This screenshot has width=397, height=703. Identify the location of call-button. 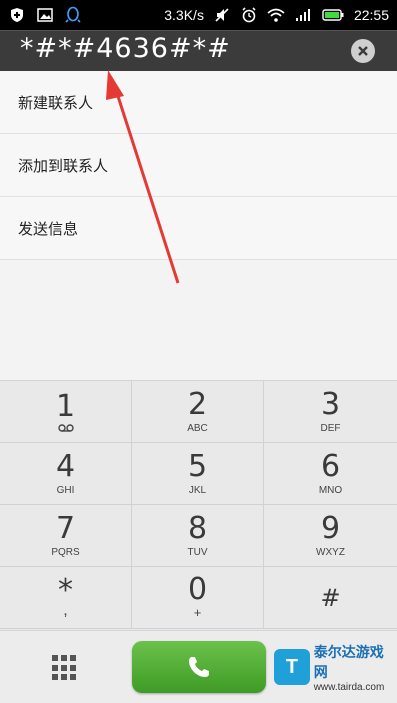
(199, 667).